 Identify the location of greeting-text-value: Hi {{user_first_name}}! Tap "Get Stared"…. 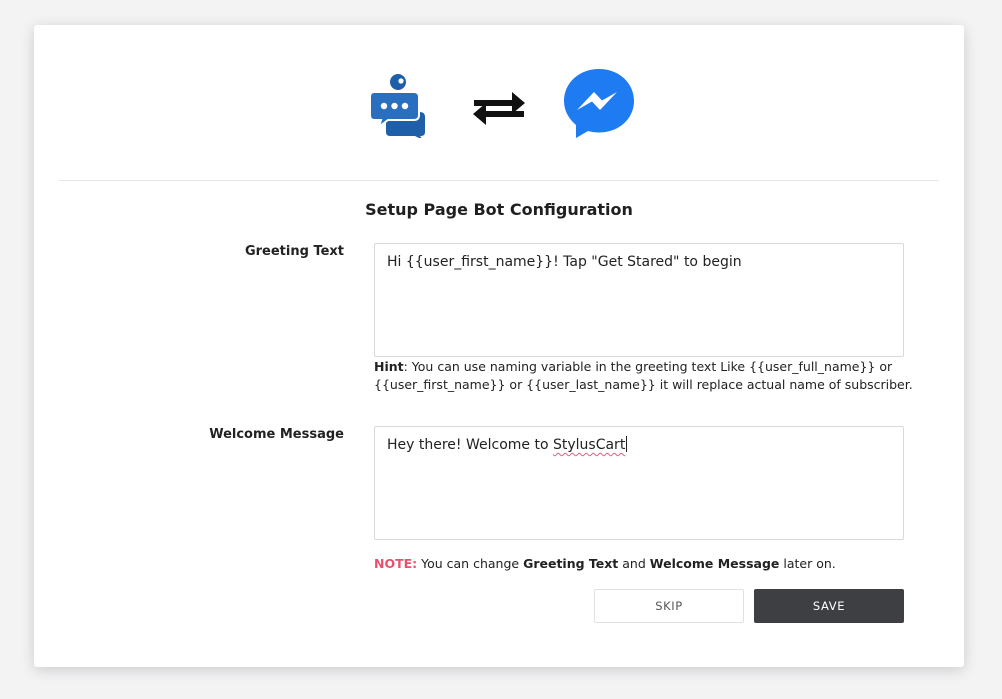
(564, 262).